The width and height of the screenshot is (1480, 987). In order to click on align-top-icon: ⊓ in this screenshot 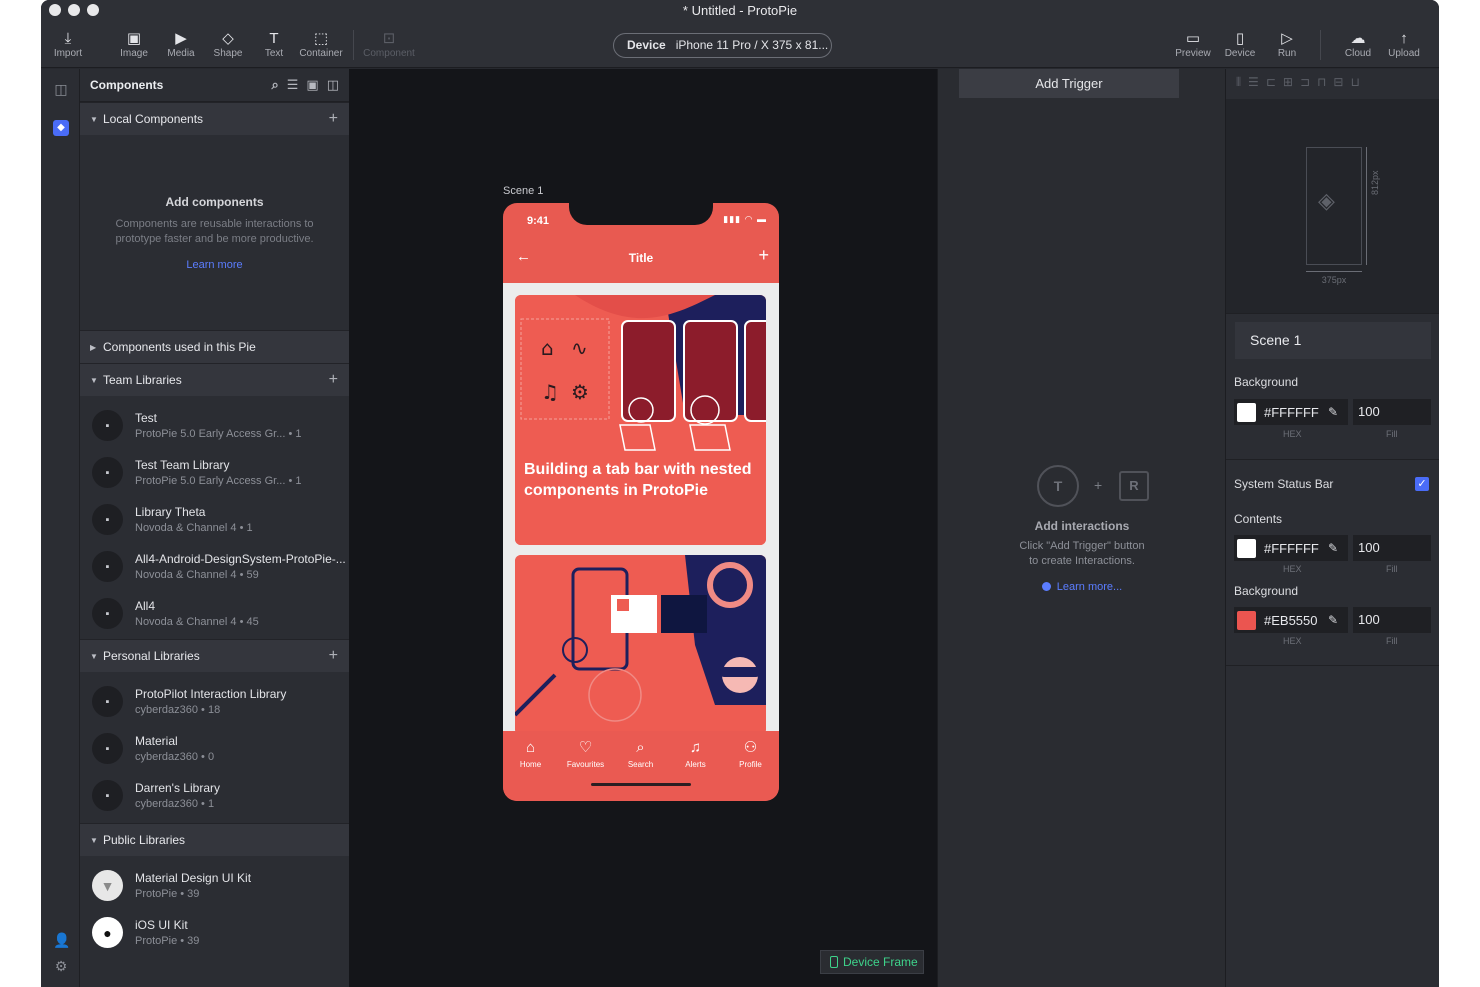, I will do `click(1321, 82)`.